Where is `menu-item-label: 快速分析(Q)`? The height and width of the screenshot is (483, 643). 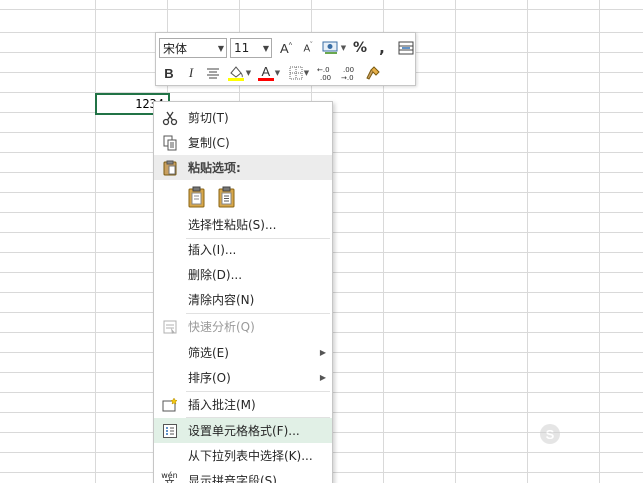
menu-item-label: 快速分析(Q) is located at coordinates (221, 327).